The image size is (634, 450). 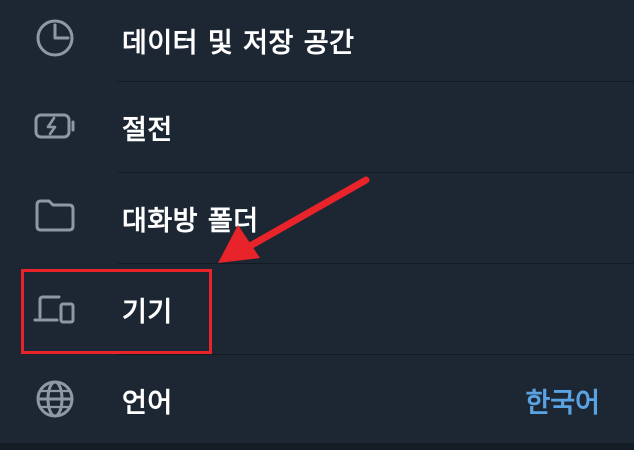 What do you see at coordinates (147, 403) in the screenshot?
I see `settings-item-label: 언어` at bounding box center [147, 403].